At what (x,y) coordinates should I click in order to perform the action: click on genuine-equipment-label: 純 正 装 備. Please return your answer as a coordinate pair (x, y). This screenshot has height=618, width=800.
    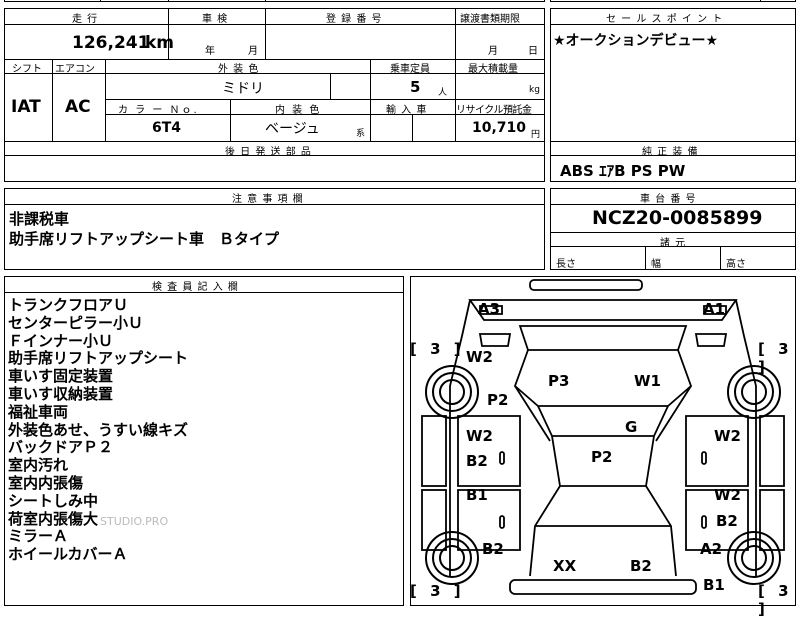
    Looking at the image, I should click on (670, 152).